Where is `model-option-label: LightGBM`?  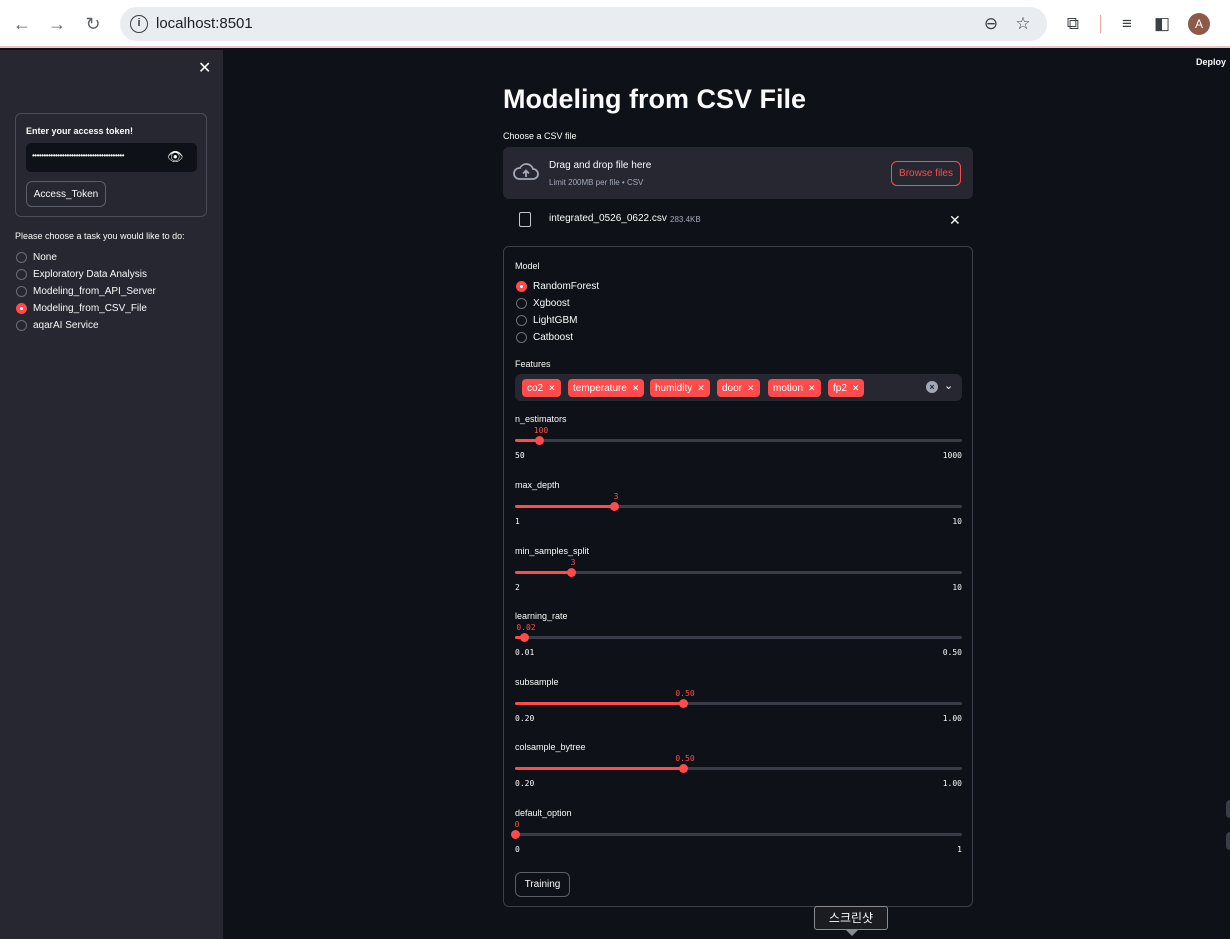
model-option-label: LightGBM is located at coordinates (555, 320).